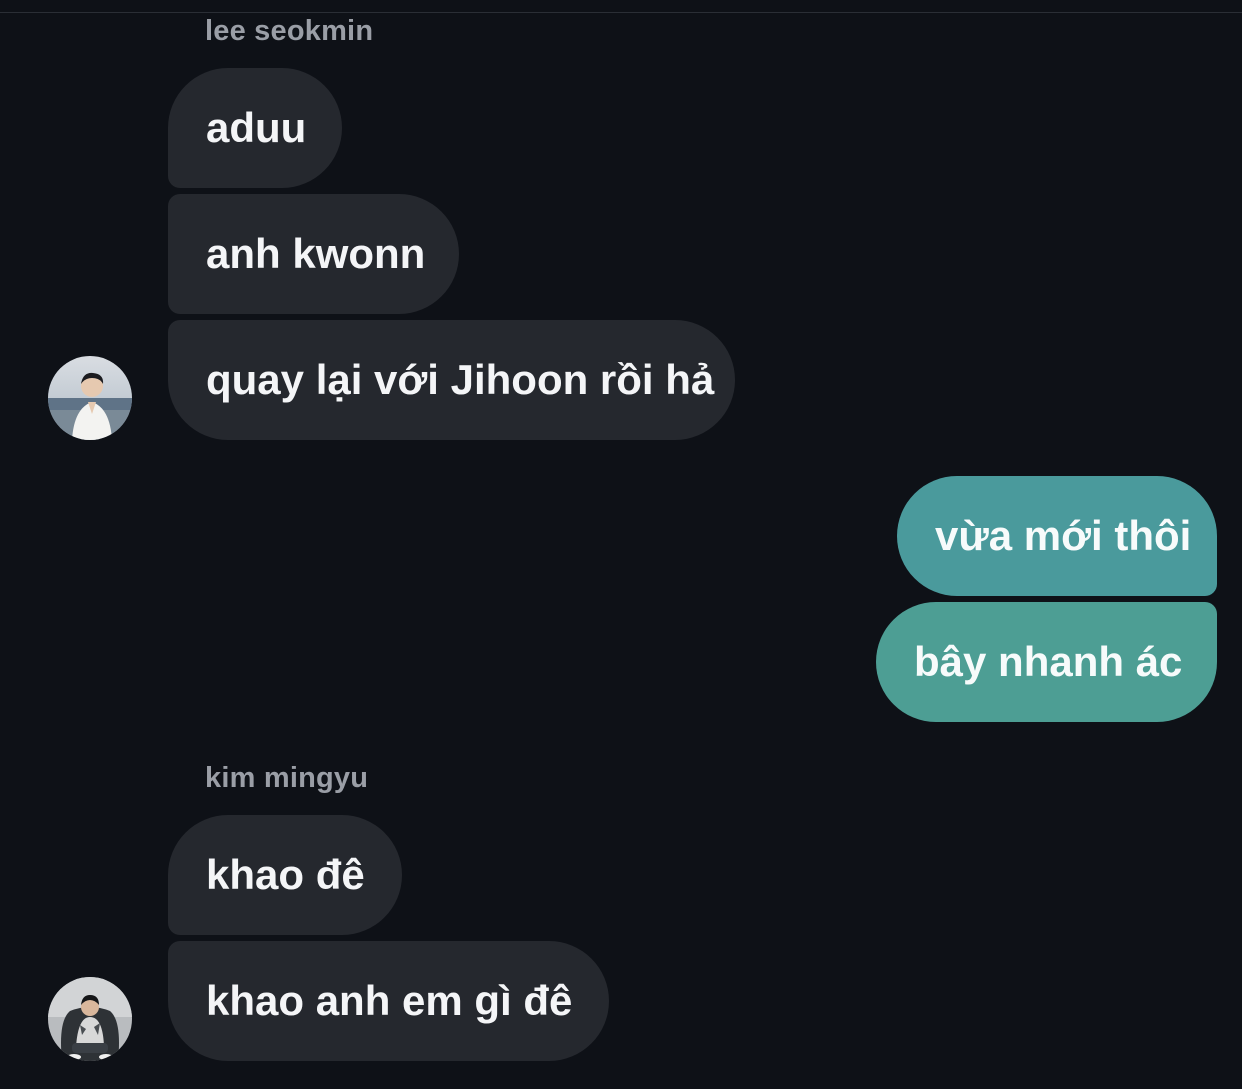  What do you see at coordinates (460, 379) in the screenshot?
I see `message-text: quay lại với Jihoon rồi hả` at bounding box center [460, 379].